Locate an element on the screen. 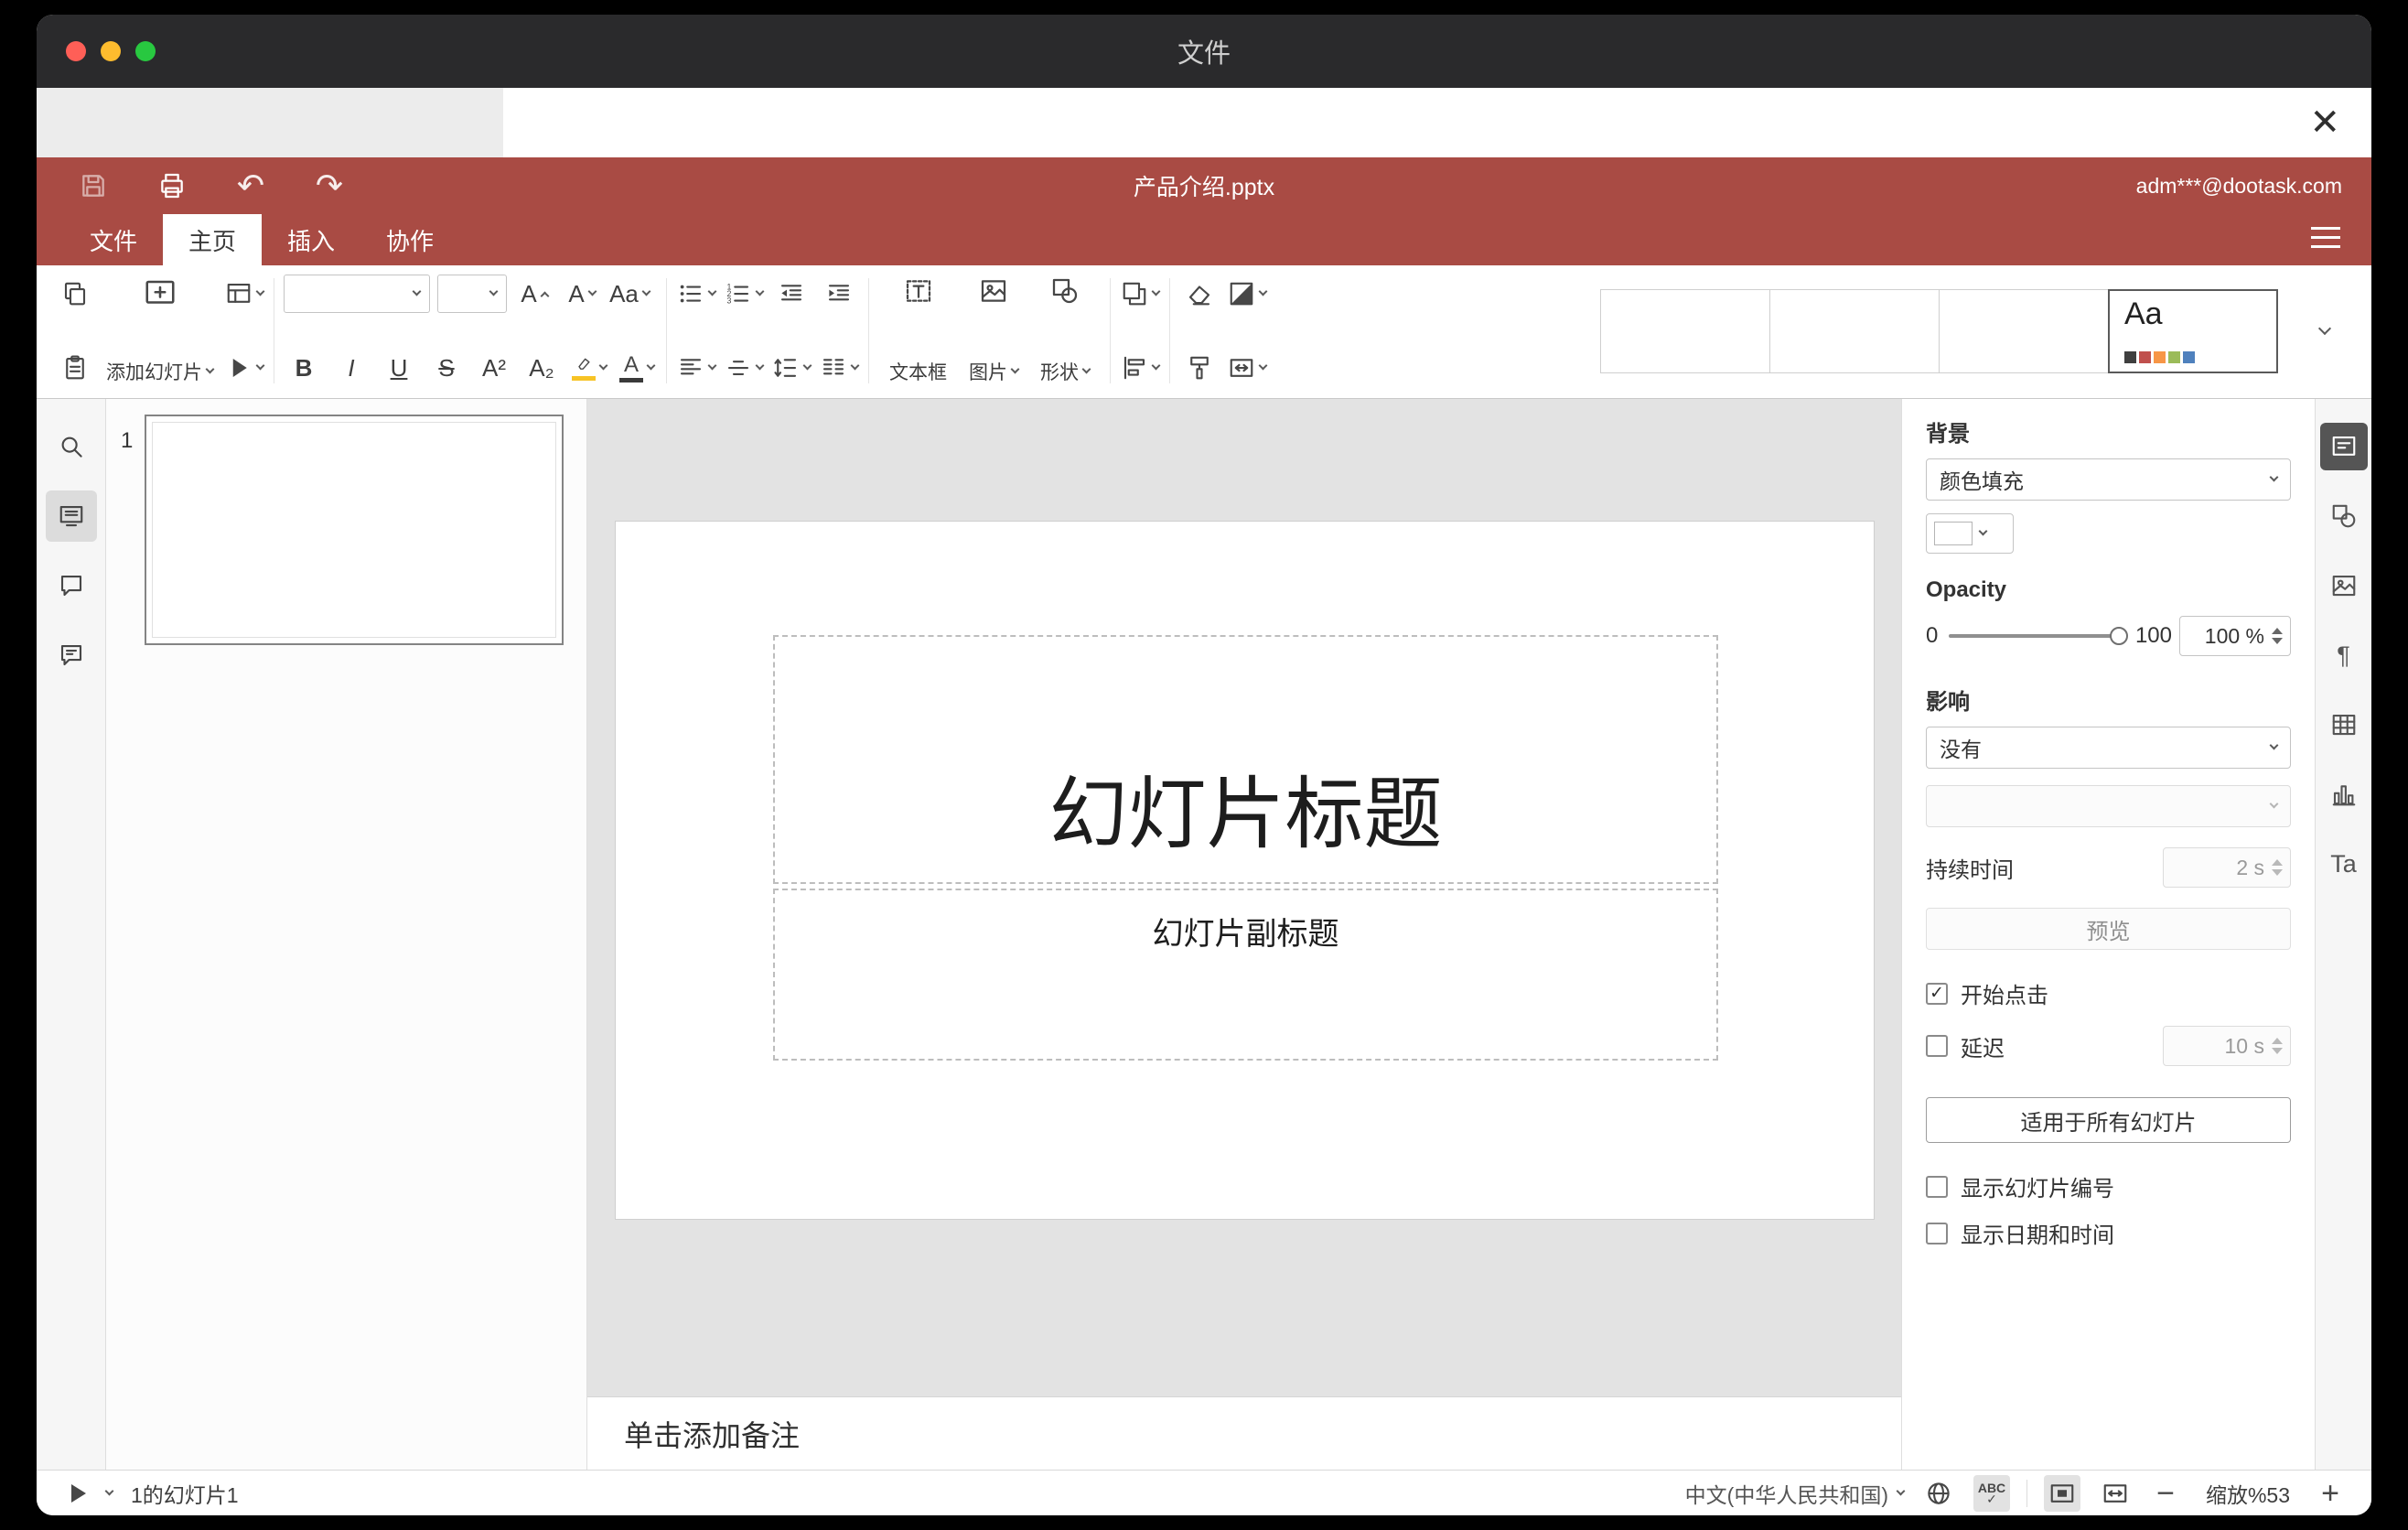 This screenshot has width=2408, height=1530. columns-button is located at coordinates (839, 368).